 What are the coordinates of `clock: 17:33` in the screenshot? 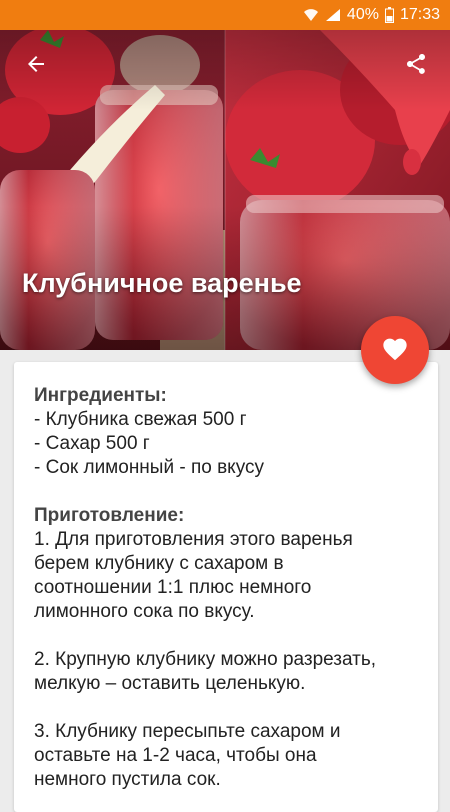 It's located at (419, 14).